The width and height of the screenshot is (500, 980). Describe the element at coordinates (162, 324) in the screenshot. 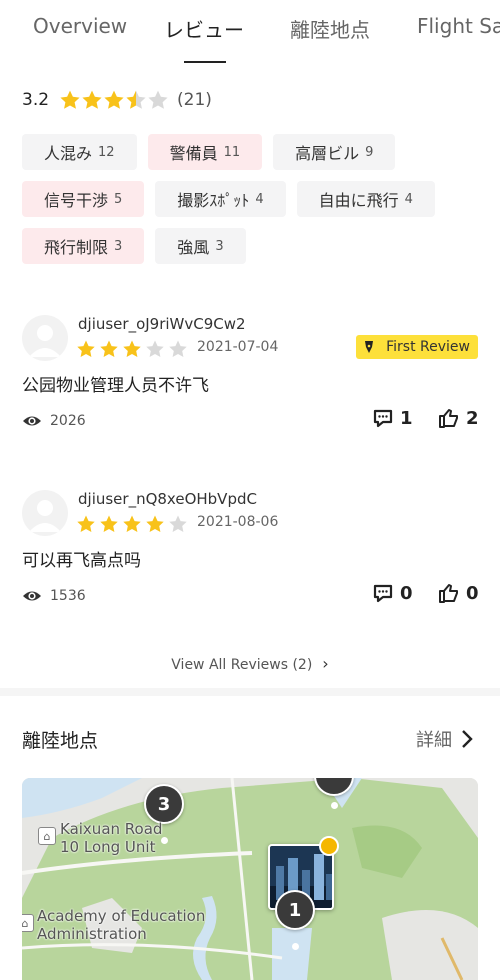

I see `review-username: djiuser_oJ9riWvC9Cw2` at that location.